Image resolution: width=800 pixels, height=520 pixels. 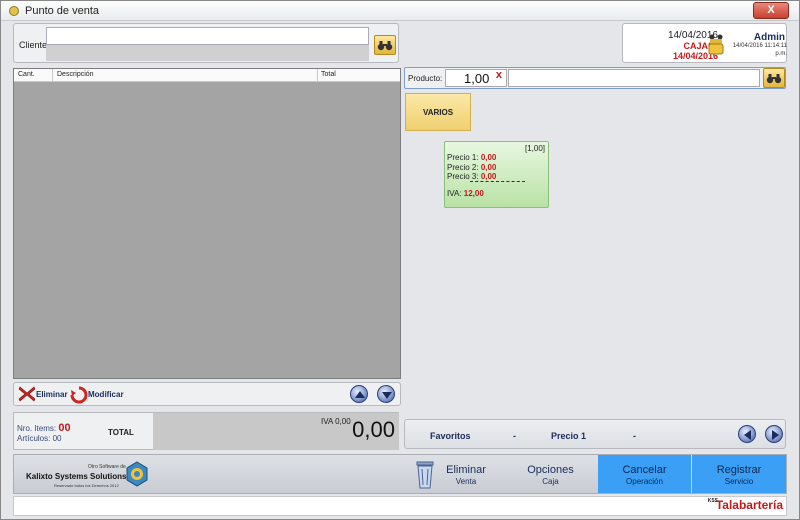 What do you see at coordinates (769, 37) in the screenshot?
I see `user-name: Admin` at bounding box center [769, 37].